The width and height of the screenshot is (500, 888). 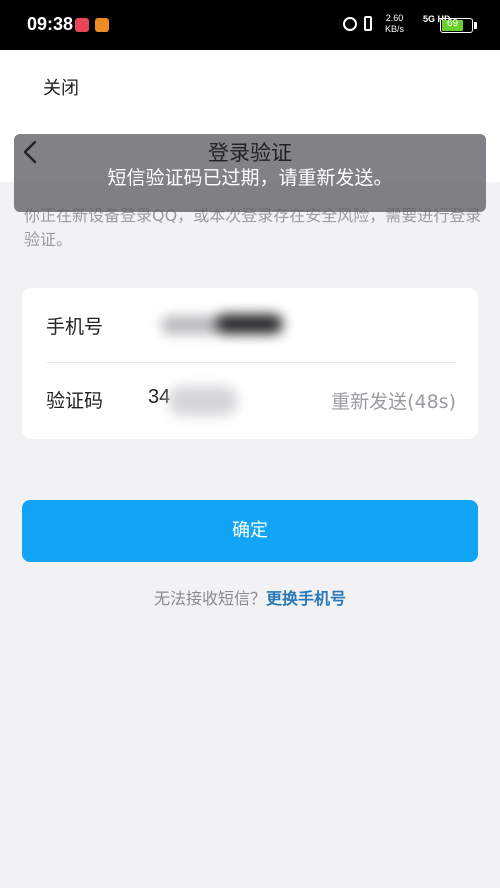 What do you see at coordinates (475, 25) in the screenshot?
I see `battery-cap` at bounding box center [475, 25].